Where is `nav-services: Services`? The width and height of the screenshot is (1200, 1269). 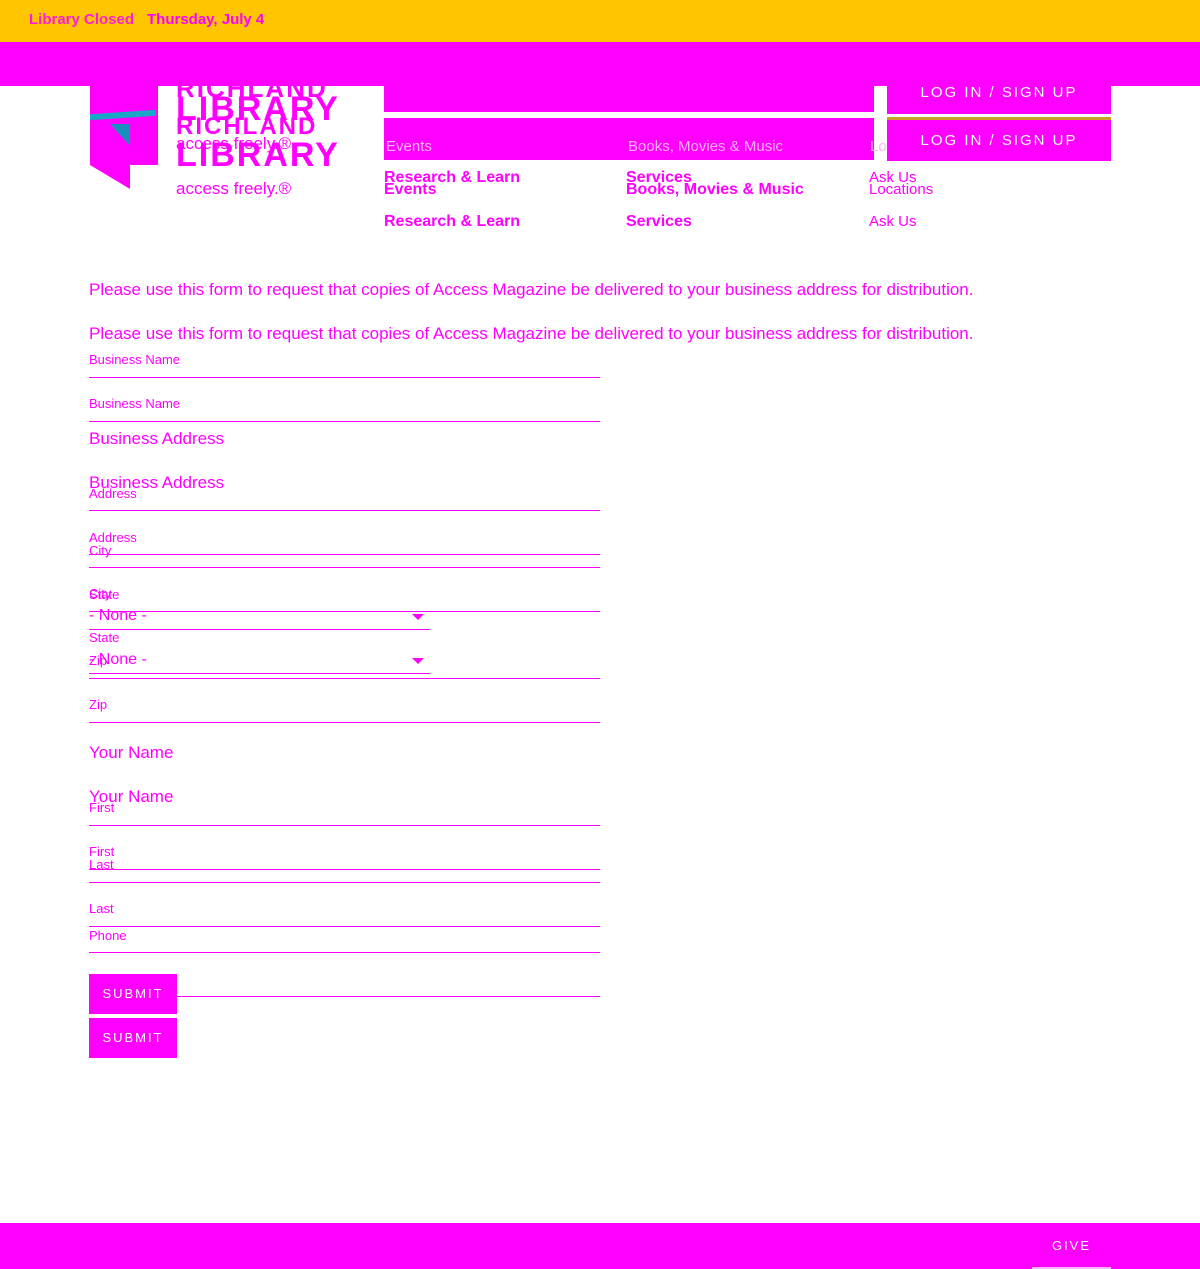
nav-services: Services is located at coordinates (659, 222).